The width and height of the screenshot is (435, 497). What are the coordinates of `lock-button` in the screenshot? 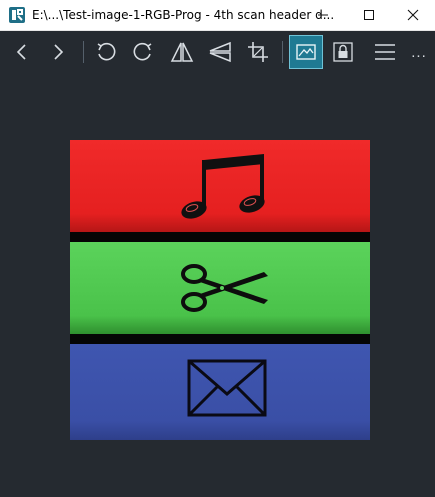 It's located at (343, 52).